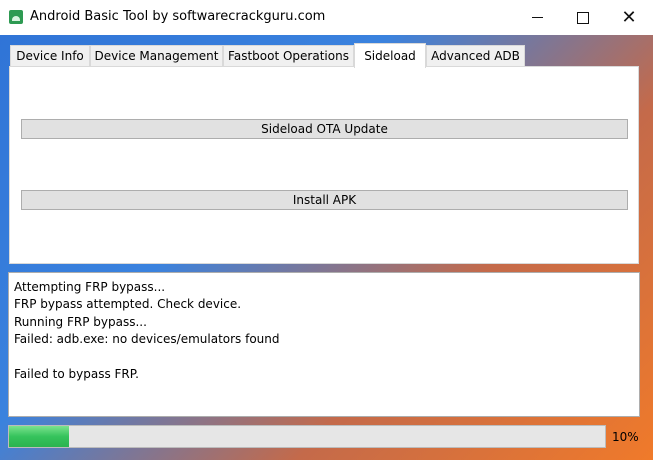 The width and height of the screenshot is (653, 460). Describe the element at coordinates (16, 17) in the screenshot. I see `android-app-icon` at that location.